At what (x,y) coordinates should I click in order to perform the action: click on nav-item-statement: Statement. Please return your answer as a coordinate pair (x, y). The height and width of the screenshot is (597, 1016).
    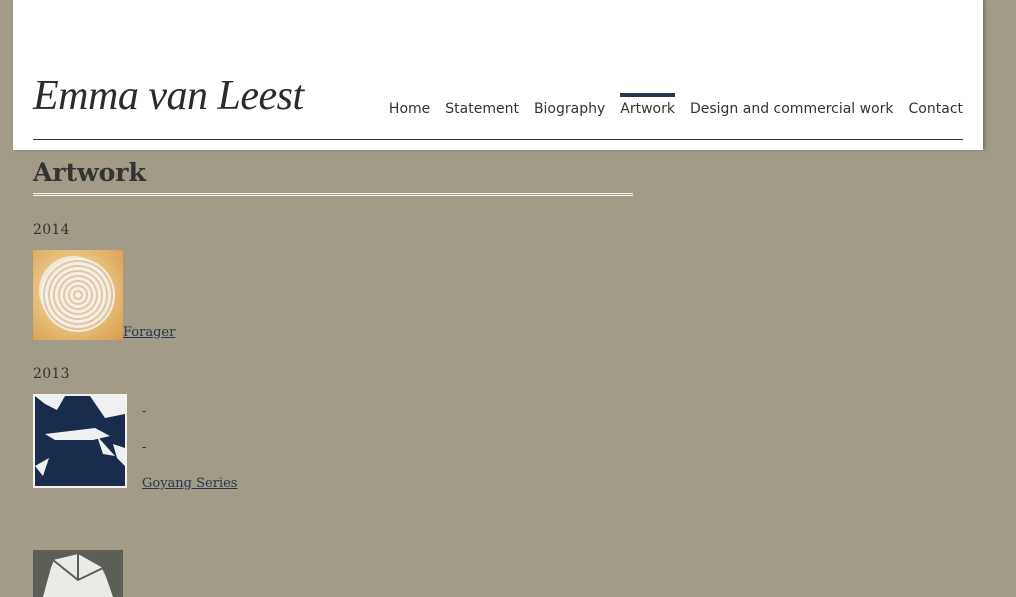
    Looking at the image, I should click on (482, 105).